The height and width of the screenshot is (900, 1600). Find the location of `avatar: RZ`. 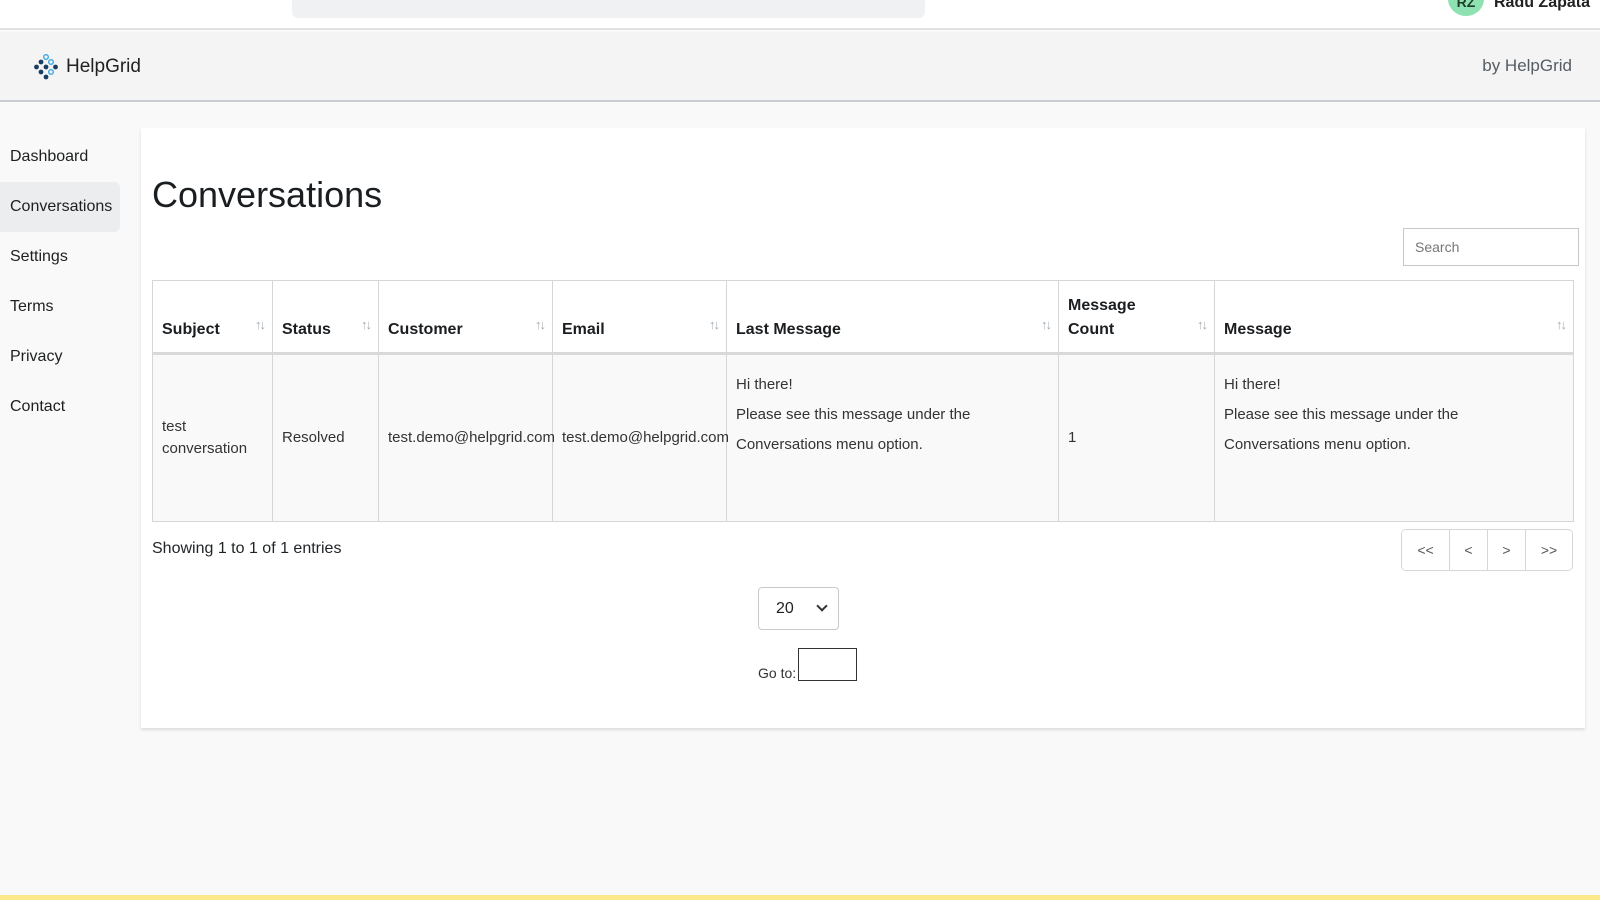

avatar: RZ is located at coordinates (1465, 8).